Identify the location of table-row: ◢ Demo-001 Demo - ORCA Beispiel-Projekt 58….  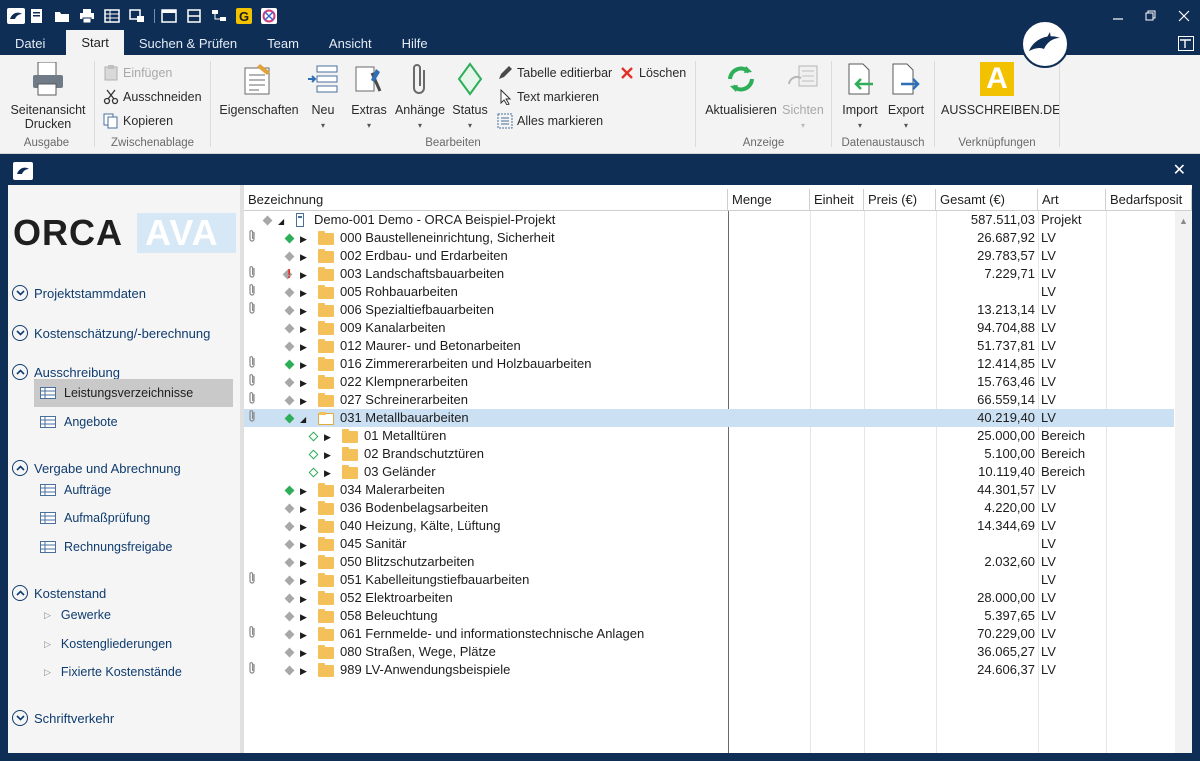
(709, 220).